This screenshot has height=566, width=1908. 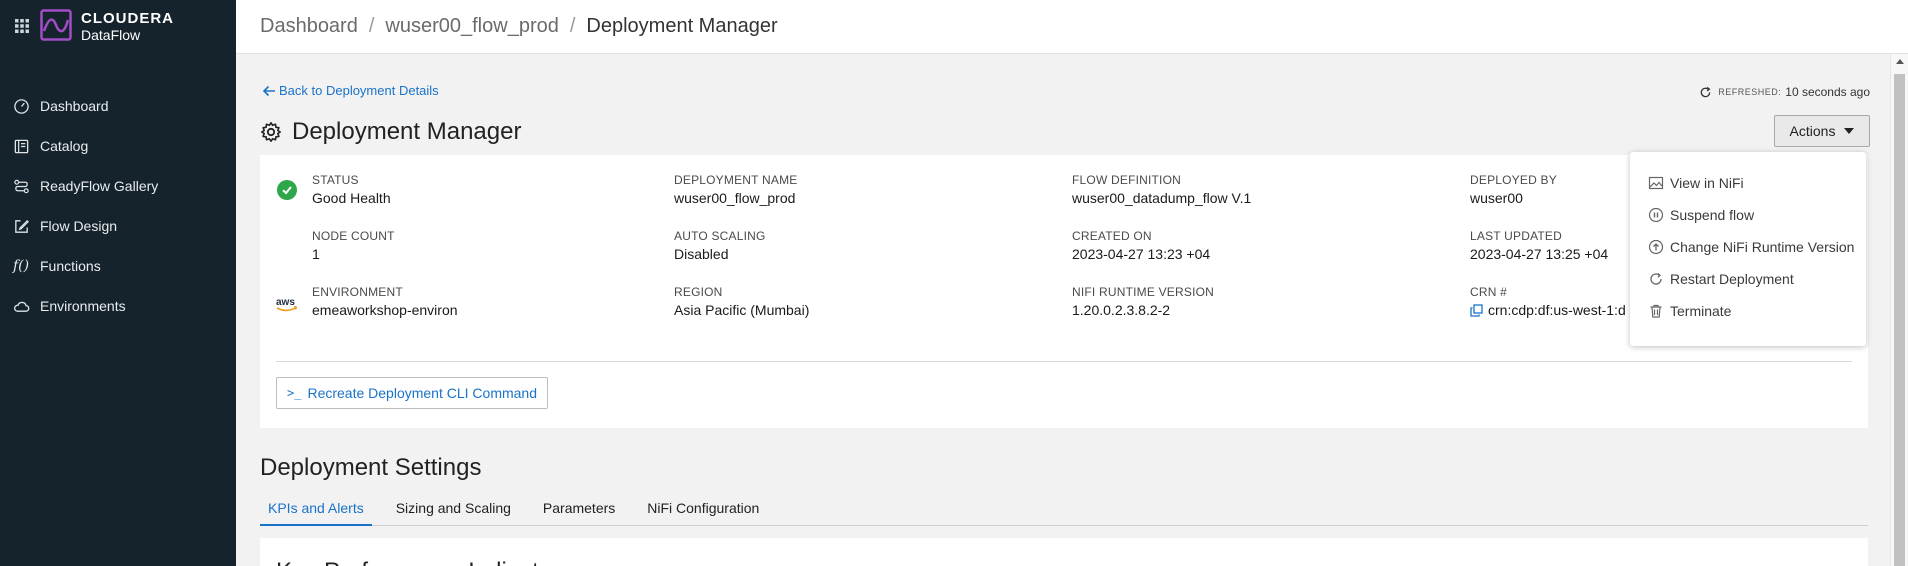 What do you see at coordinates (1557, 310) in the screenshot?
I see `crn-value: crn:cdp:df:us-west-1:d` at bounding box center [1557, 310].